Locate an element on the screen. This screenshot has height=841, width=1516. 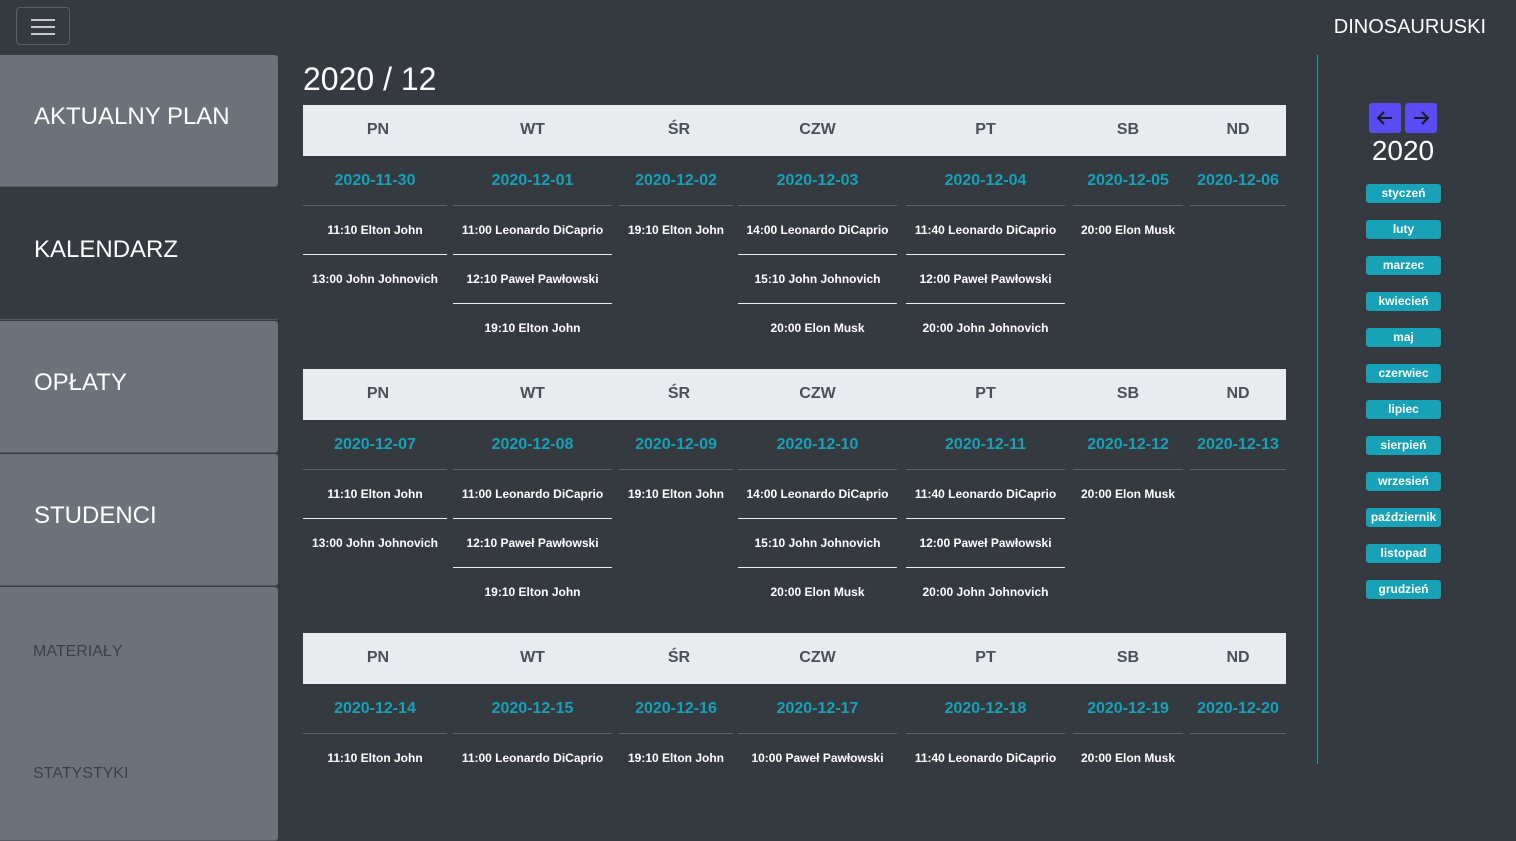
sidebar-item-materialy: MATERIAŁY is located at coordinates (139, 653).